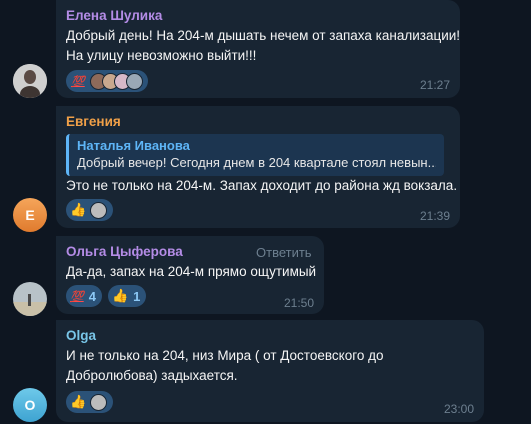  What do you see at coordinates (434, 85) in the screenshot?
I see `message-time: 21:27` at bounding box center [434, 85].